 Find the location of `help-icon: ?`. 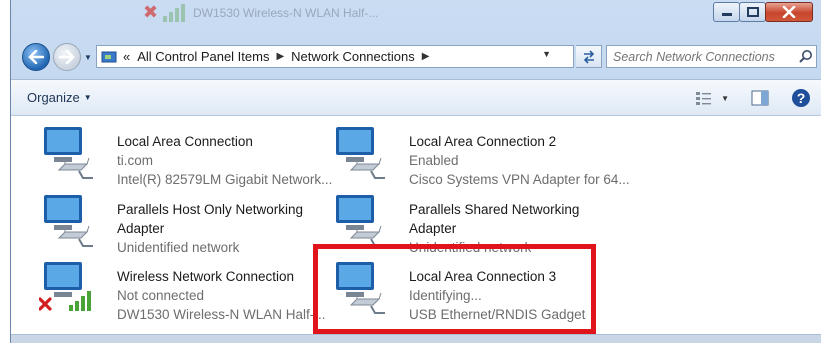

help-icon: ? is located at coordinates (801, 98).